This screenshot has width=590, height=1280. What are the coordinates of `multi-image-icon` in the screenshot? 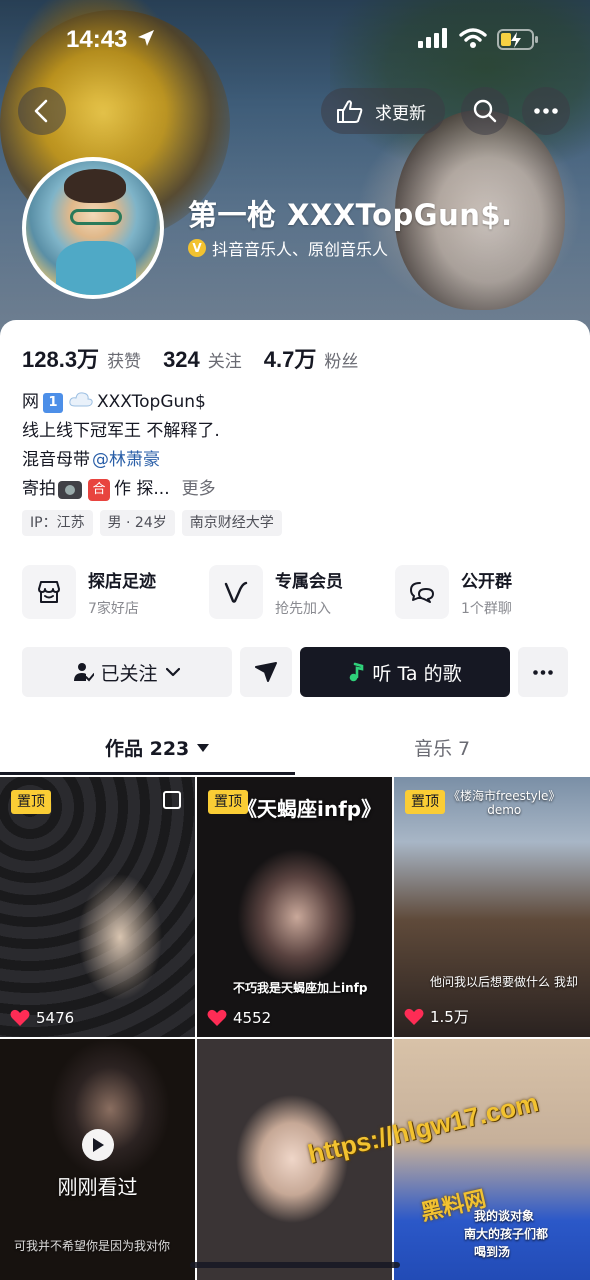 It's located at (172, 800).